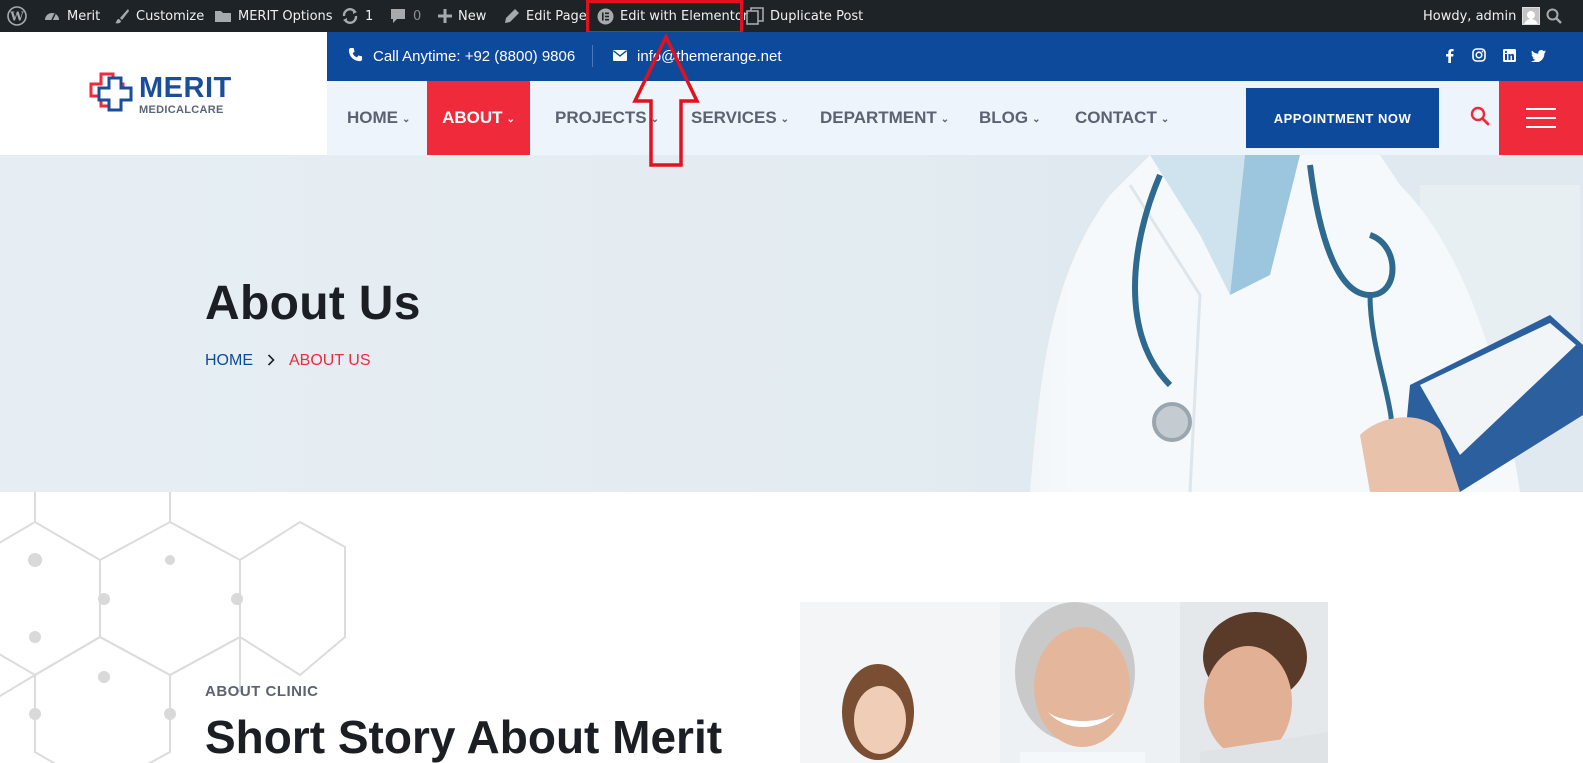  I want to click on phone-icon, so click(355, 56).